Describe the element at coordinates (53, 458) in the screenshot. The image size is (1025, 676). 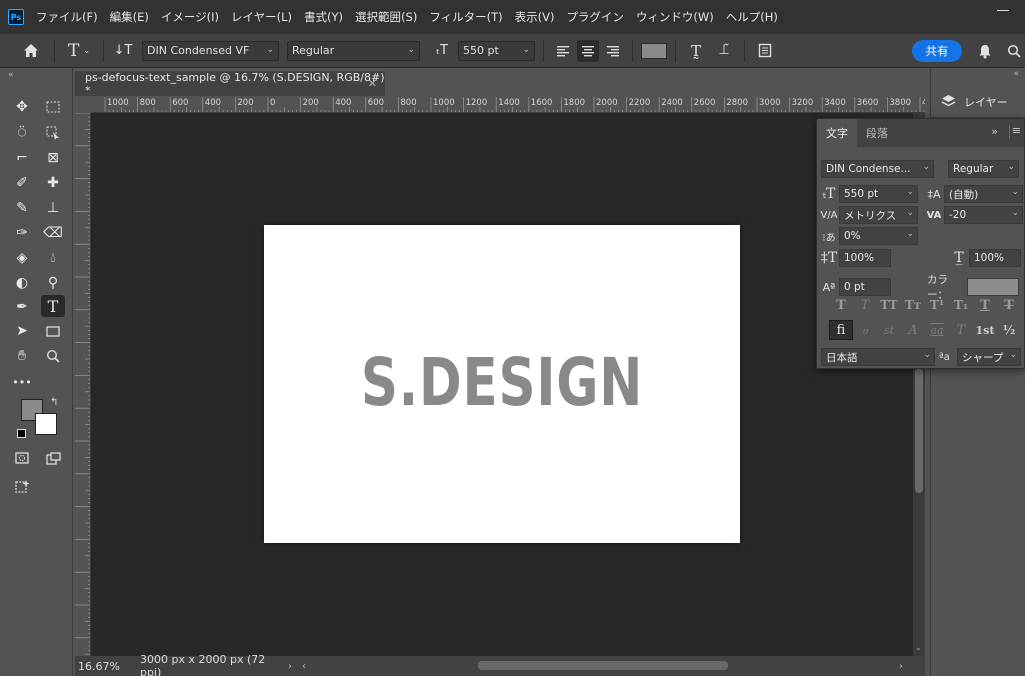
I see `screen-mode-icon` at that location.